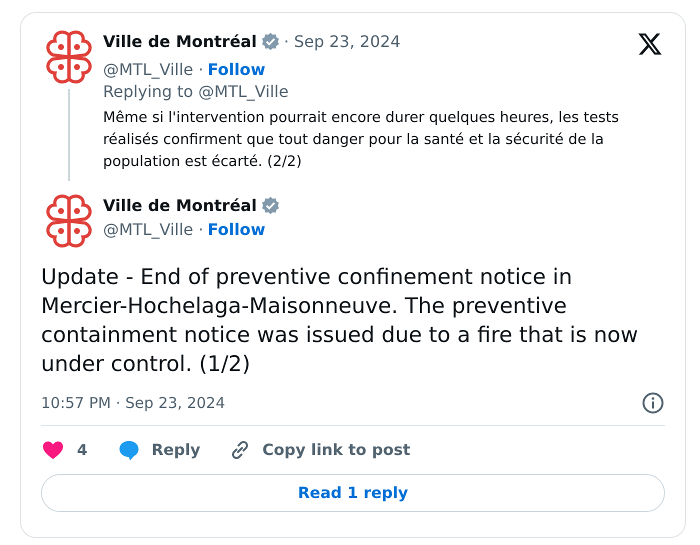  Describe the element at coordinates (158, 450) in the screenshot. I see `reply-button: Reply` at that location.